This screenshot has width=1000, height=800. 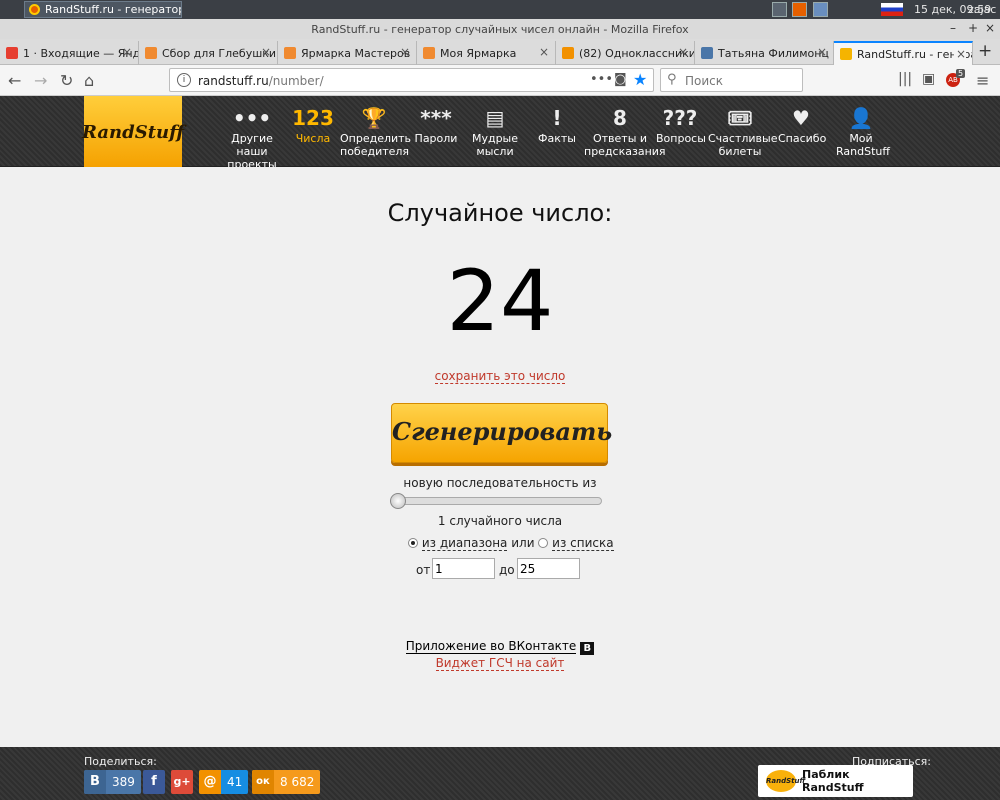 What do you see at coordinates (785, 781) in the screenshot?
I see `randstuff-badge-logo: RandStuff` at bounding box center [785, 781].